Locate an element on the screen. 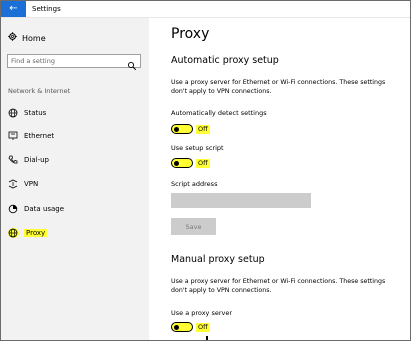 This screenshot has height=341, width=411. save-button: Save is located at coordinates (193, 226).